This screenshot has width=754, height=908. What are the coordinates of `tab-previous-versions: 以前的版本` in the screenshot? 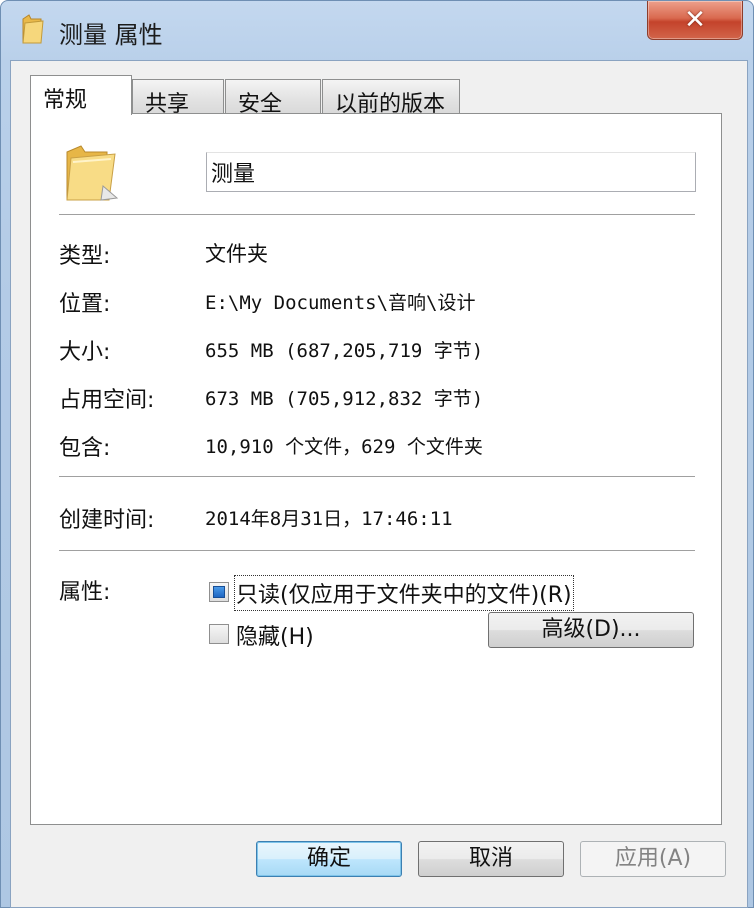 It's located at (391, 98).